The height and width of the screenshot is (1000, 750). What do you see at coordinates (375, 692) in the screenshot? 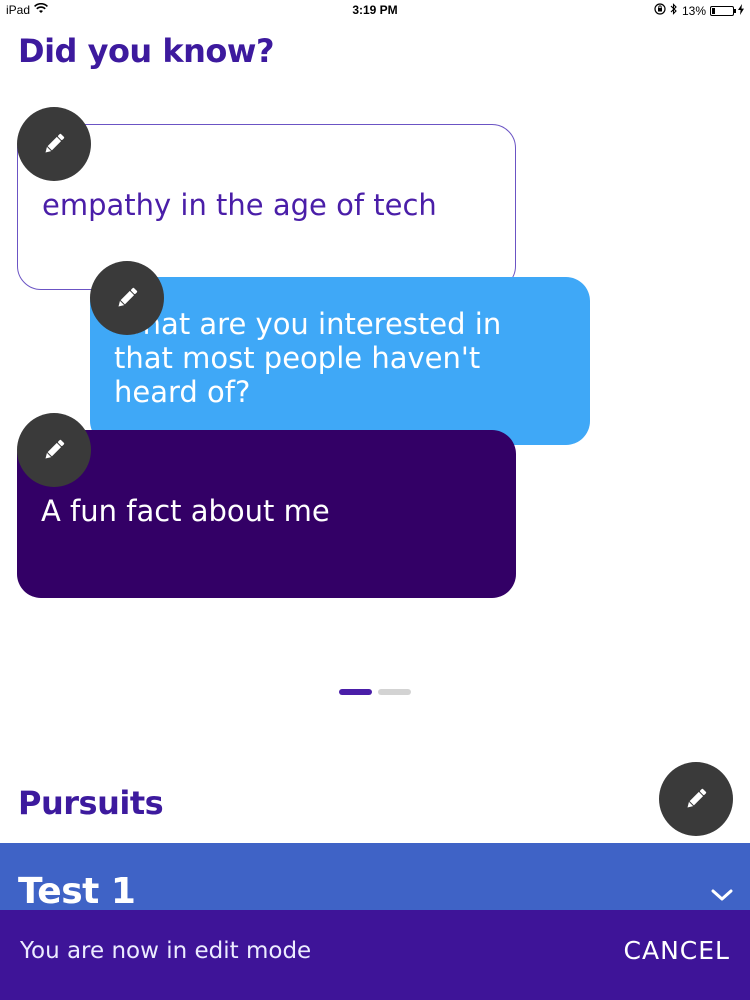
I see `card-pagination` at bounding box center [375, 692].